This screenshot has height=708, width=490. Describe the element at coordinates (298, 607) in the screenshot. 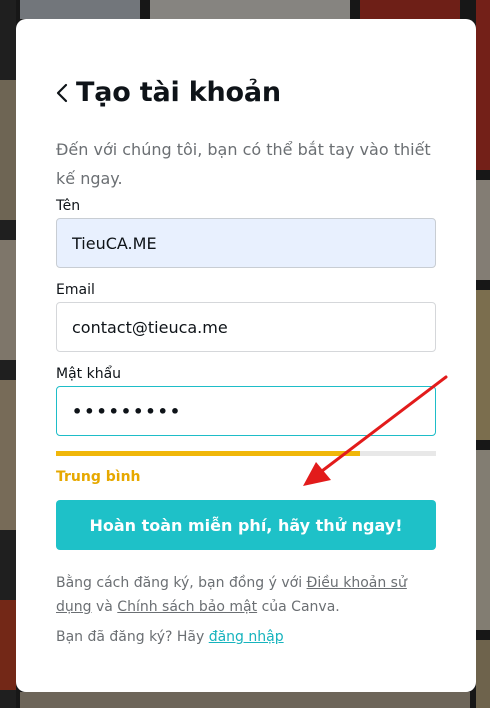

I see `terms-suffix: của Canva.` at that location.